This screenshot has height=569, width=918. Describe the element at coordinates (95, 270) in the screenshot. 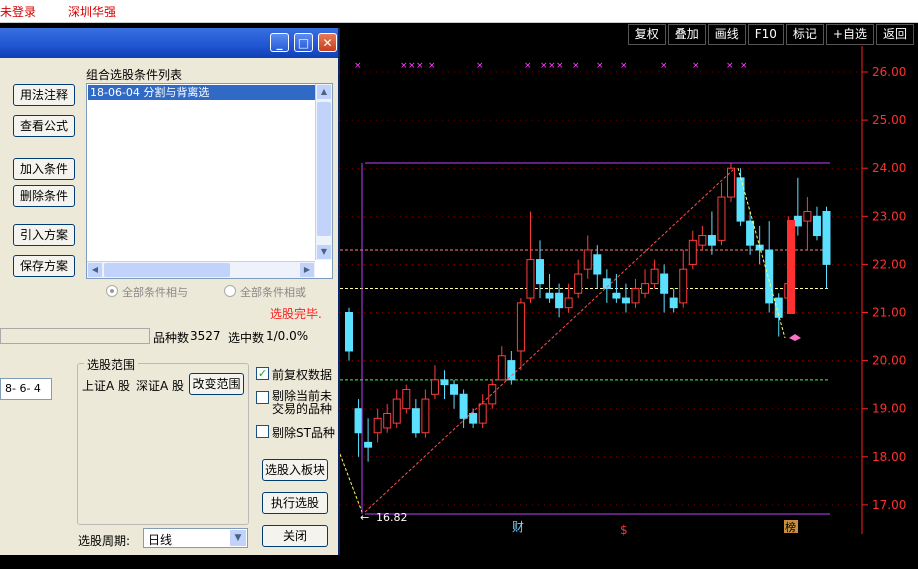

I see `scroll-left-icon: ◀` at that location.